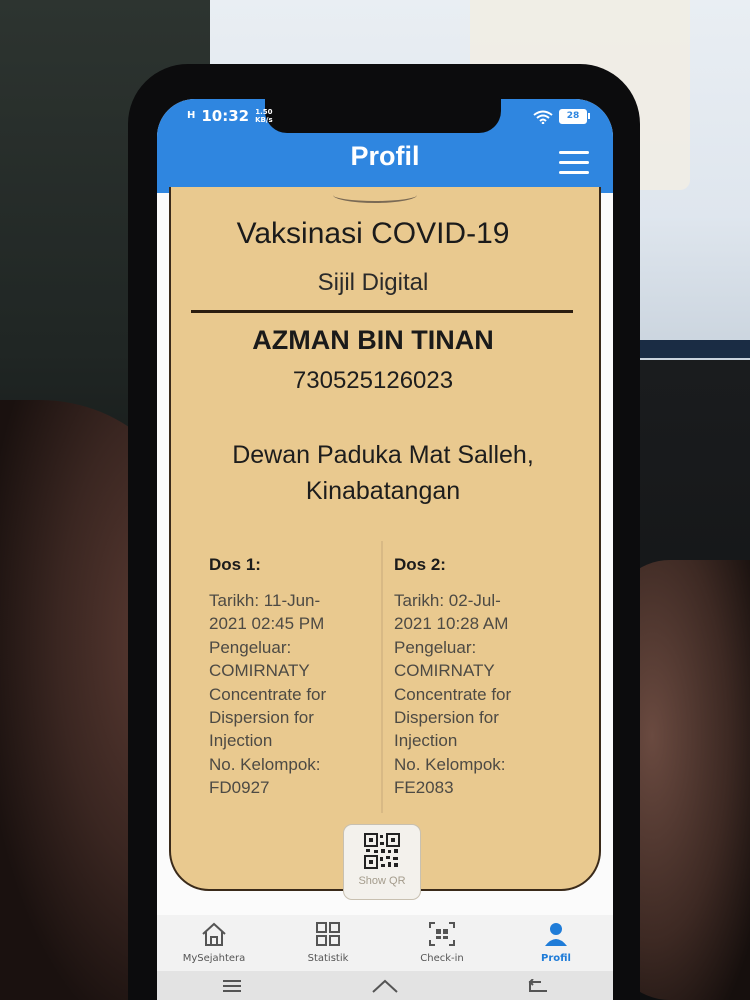 The height and width of the screenshot is (1000, 750). I want to click on qr-code-icon, so click(382, 851).